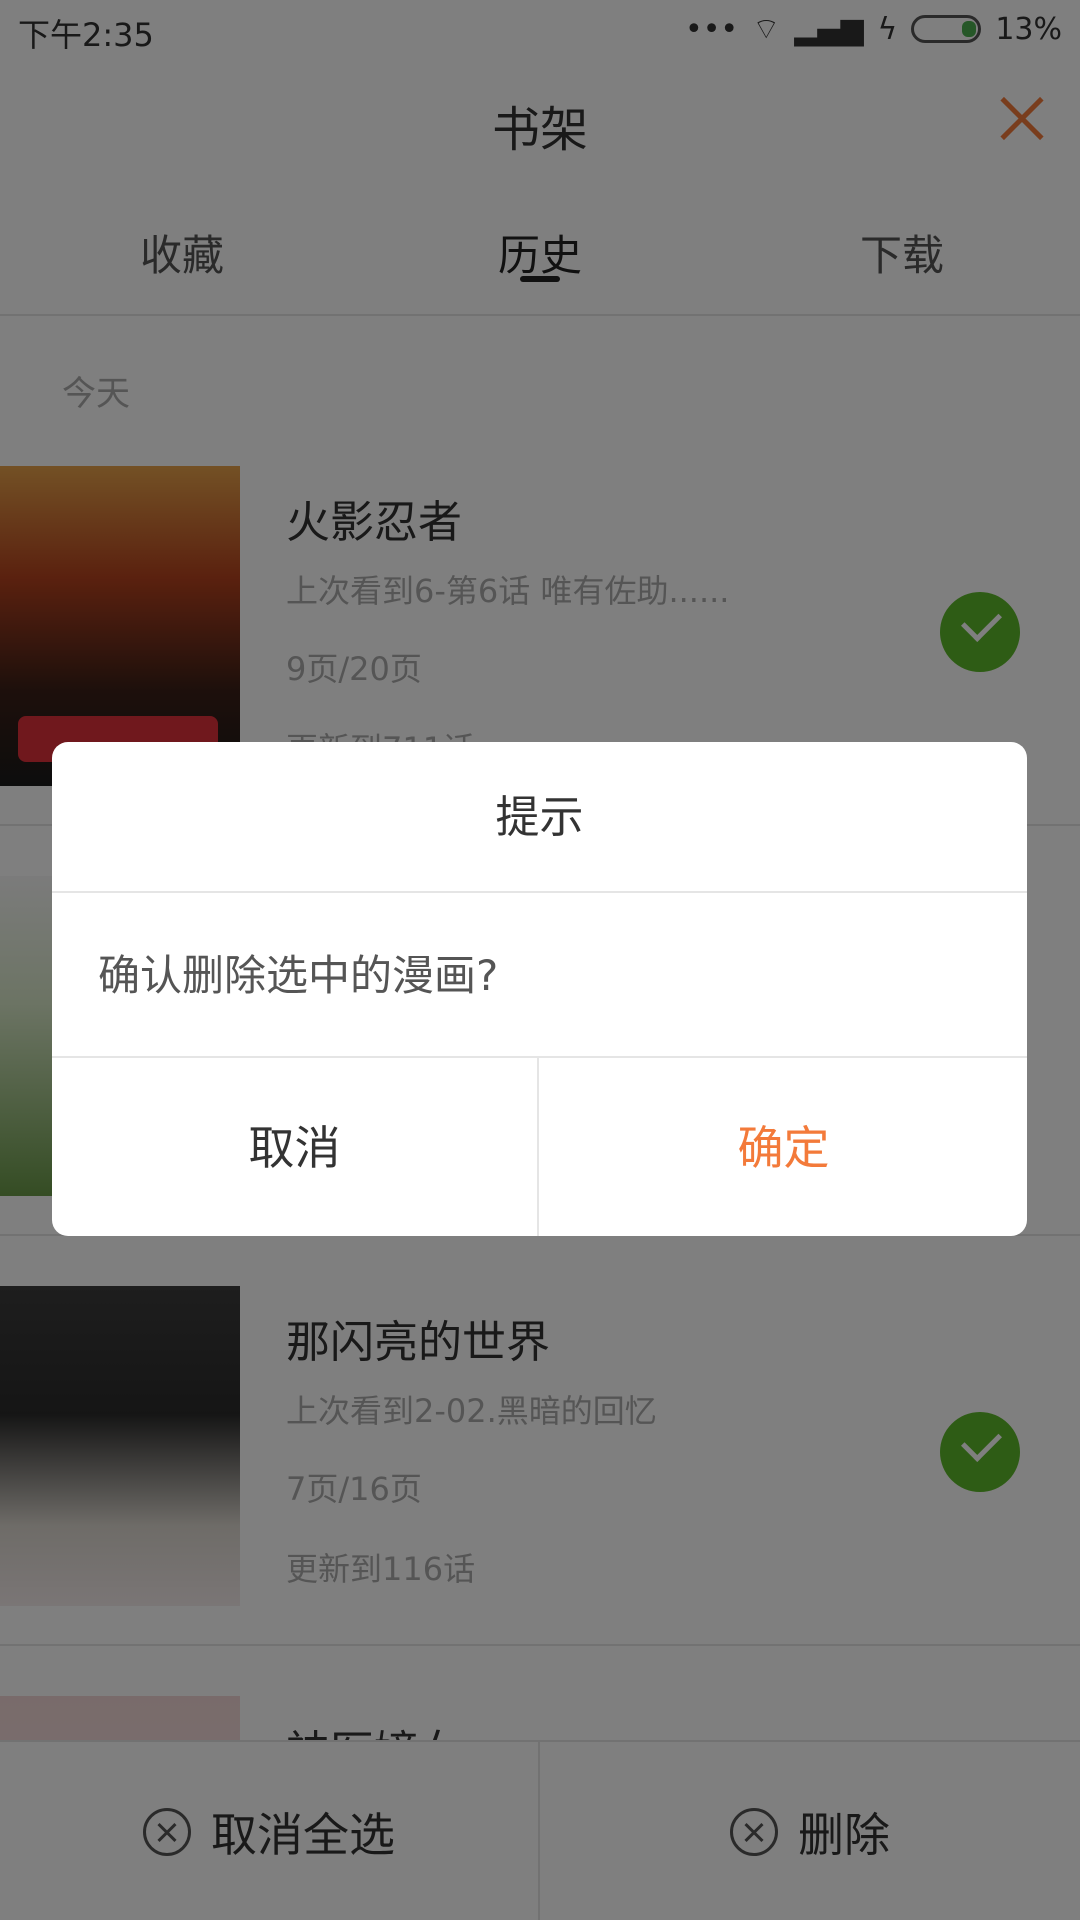  Describe the element at coordinates (783, 1147) in the screenshot. I see `confirm-button: 确定` at that location.